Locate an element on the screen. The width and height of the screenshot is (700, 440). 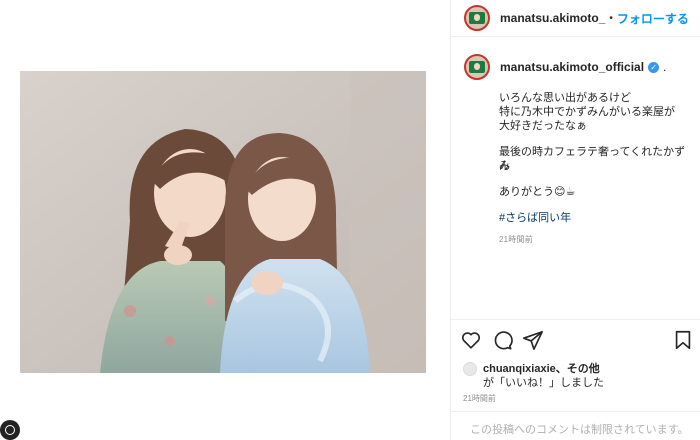
caption-avatar is located at coordinates (477, 67).